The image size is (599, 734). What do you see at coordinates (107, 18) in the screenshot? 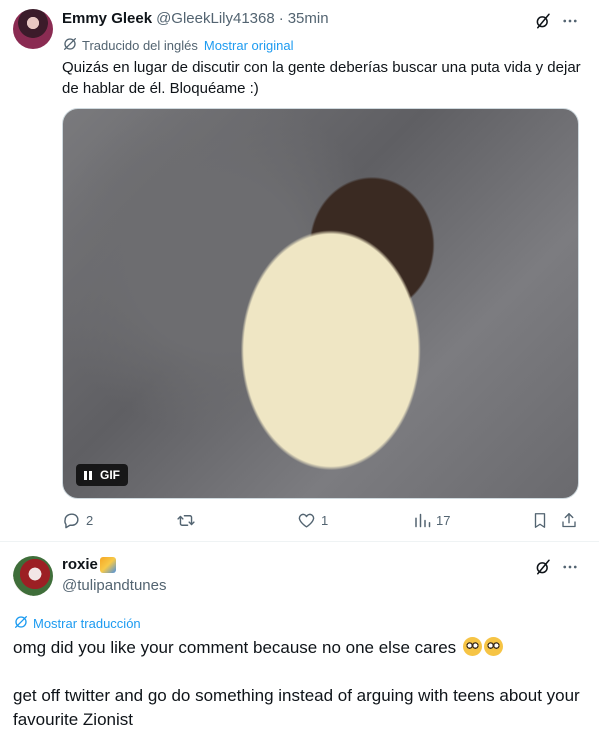
I see `display-name: Emmy Gleek` at bounding box center [107, 18].